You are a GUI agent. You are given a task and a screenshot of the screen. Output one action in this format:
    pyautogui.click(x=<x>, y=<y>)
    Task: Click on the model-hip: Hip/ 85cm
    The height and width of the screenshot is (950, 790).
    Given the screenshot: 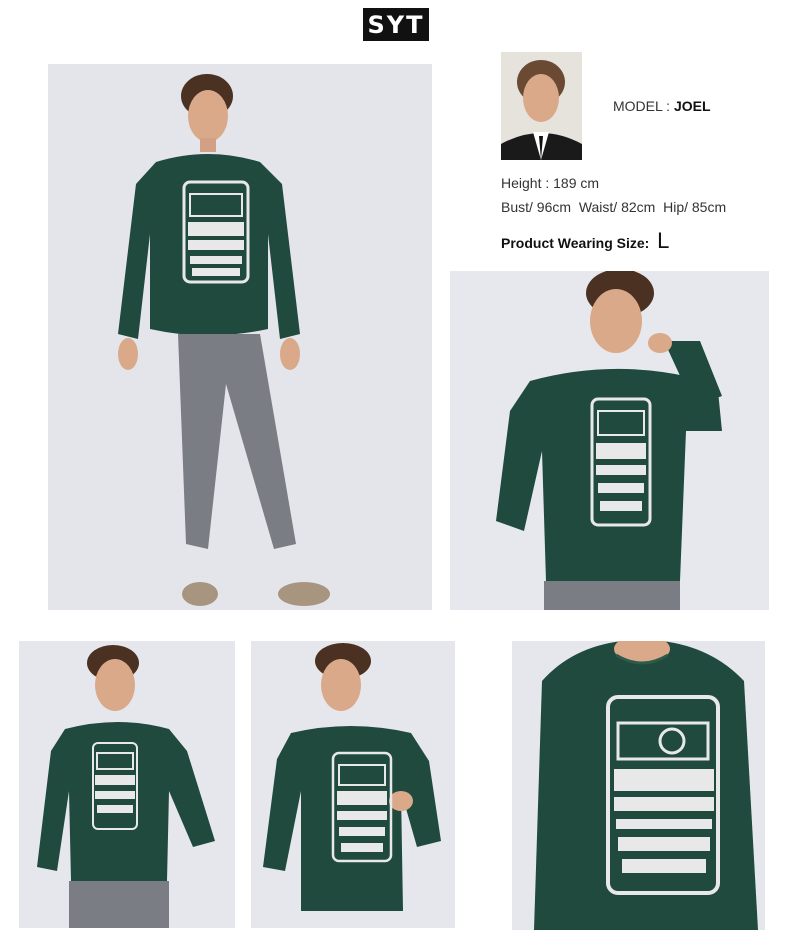 What is the action you would take?
    pyautogui.click(x=695, y=207)
    